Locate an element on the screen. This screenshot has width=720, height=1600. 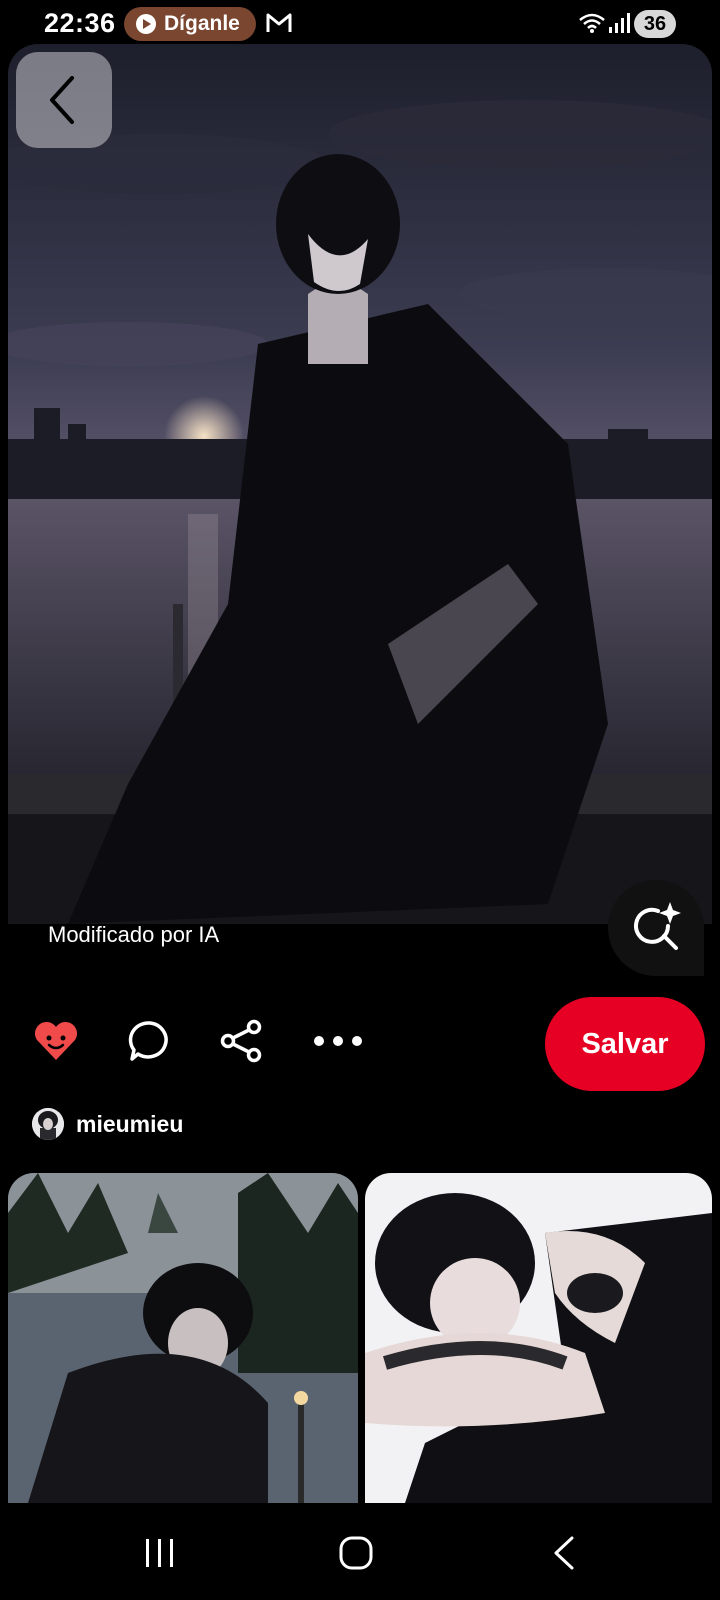
recents-button is located at coordinates (160, 1553).